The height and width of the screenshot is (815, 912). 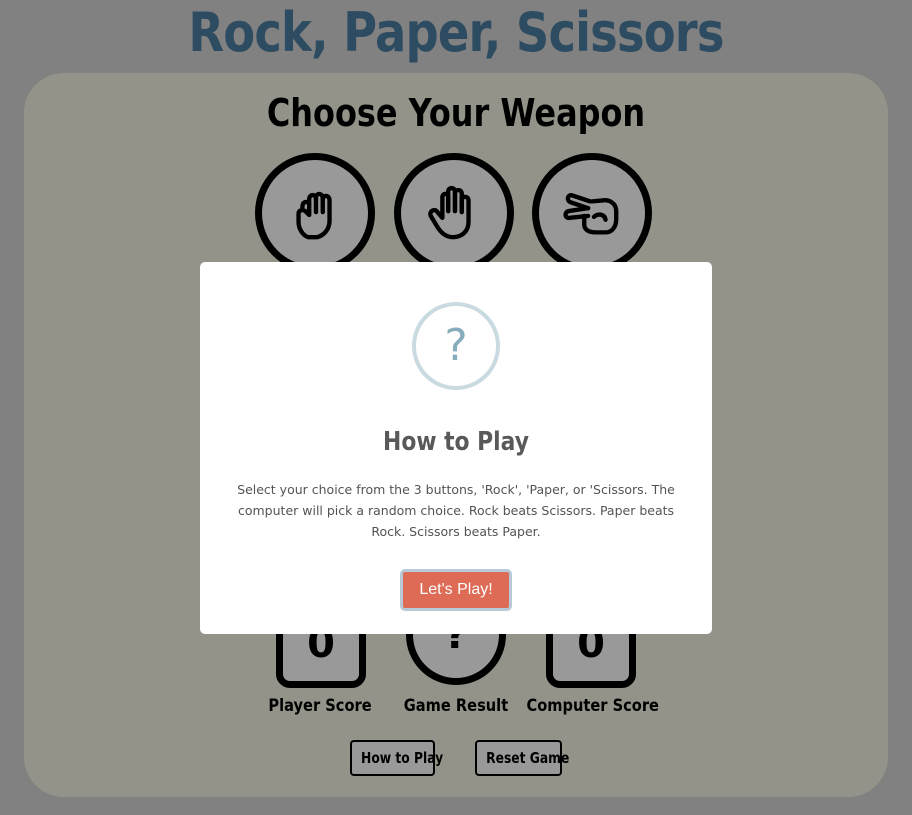 I want to click on question-icon: ?, so click(x=456, y=346).